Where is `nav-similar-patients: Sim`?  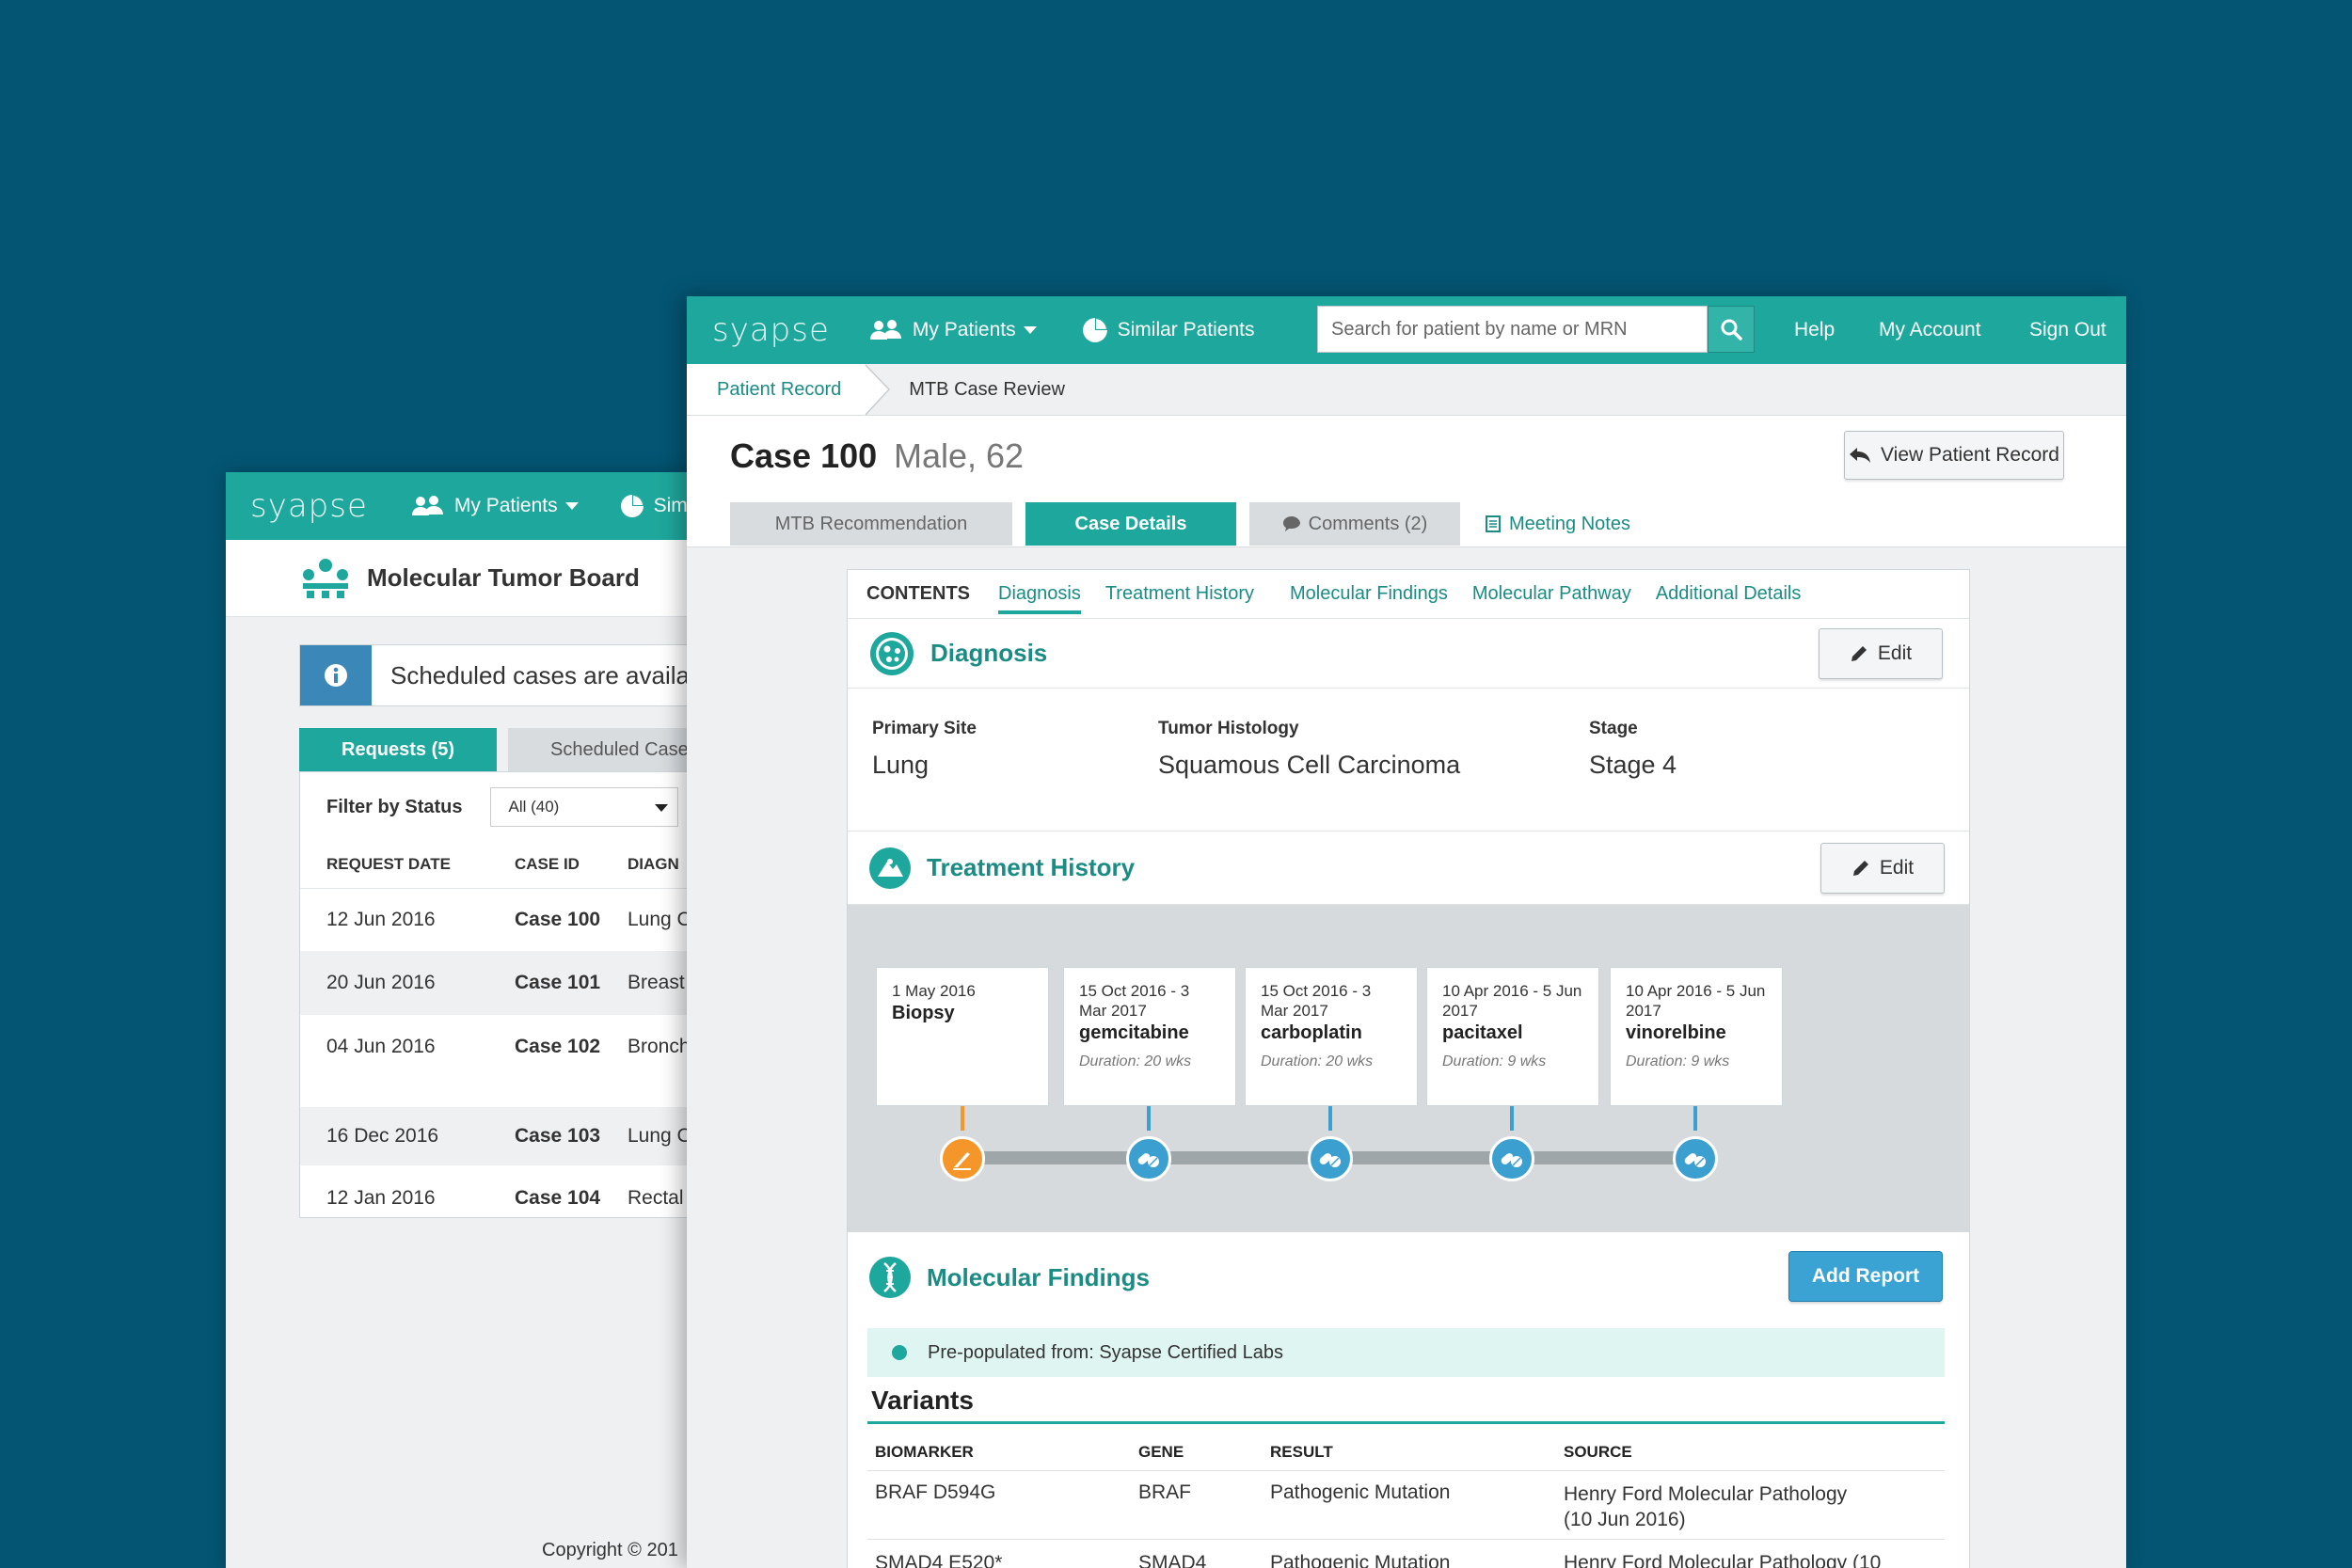
nav-similar-patients: Sim is located at coordinates (654, 506).